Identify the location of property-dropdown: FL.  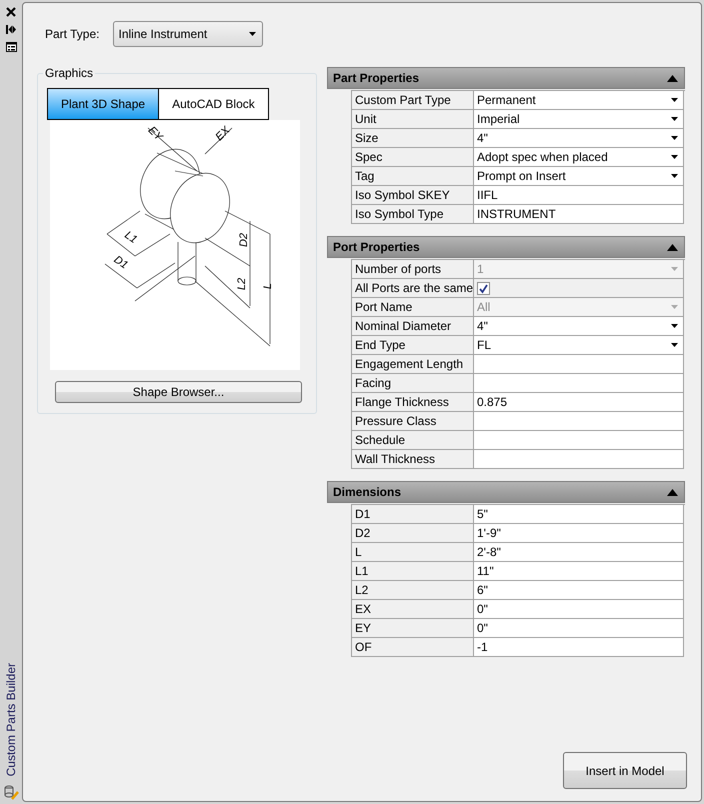
(579, 345).